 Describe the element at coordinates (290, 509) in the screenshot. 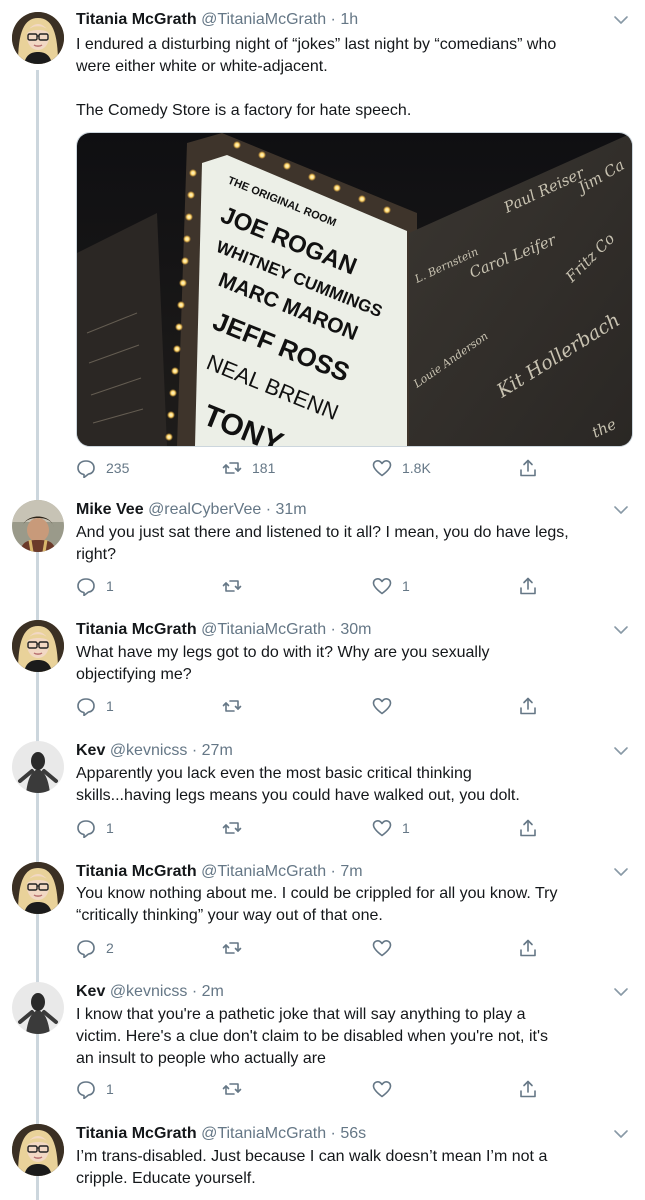

I see `timestamp: 31m` at that location.